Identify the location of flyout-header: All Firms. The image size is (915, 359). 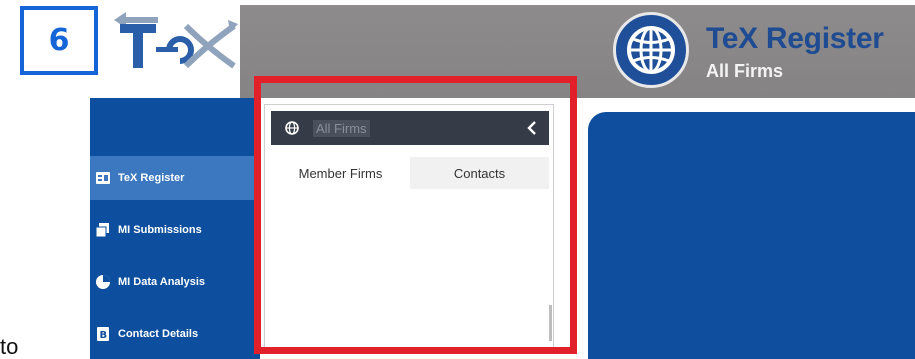
(410, 128).